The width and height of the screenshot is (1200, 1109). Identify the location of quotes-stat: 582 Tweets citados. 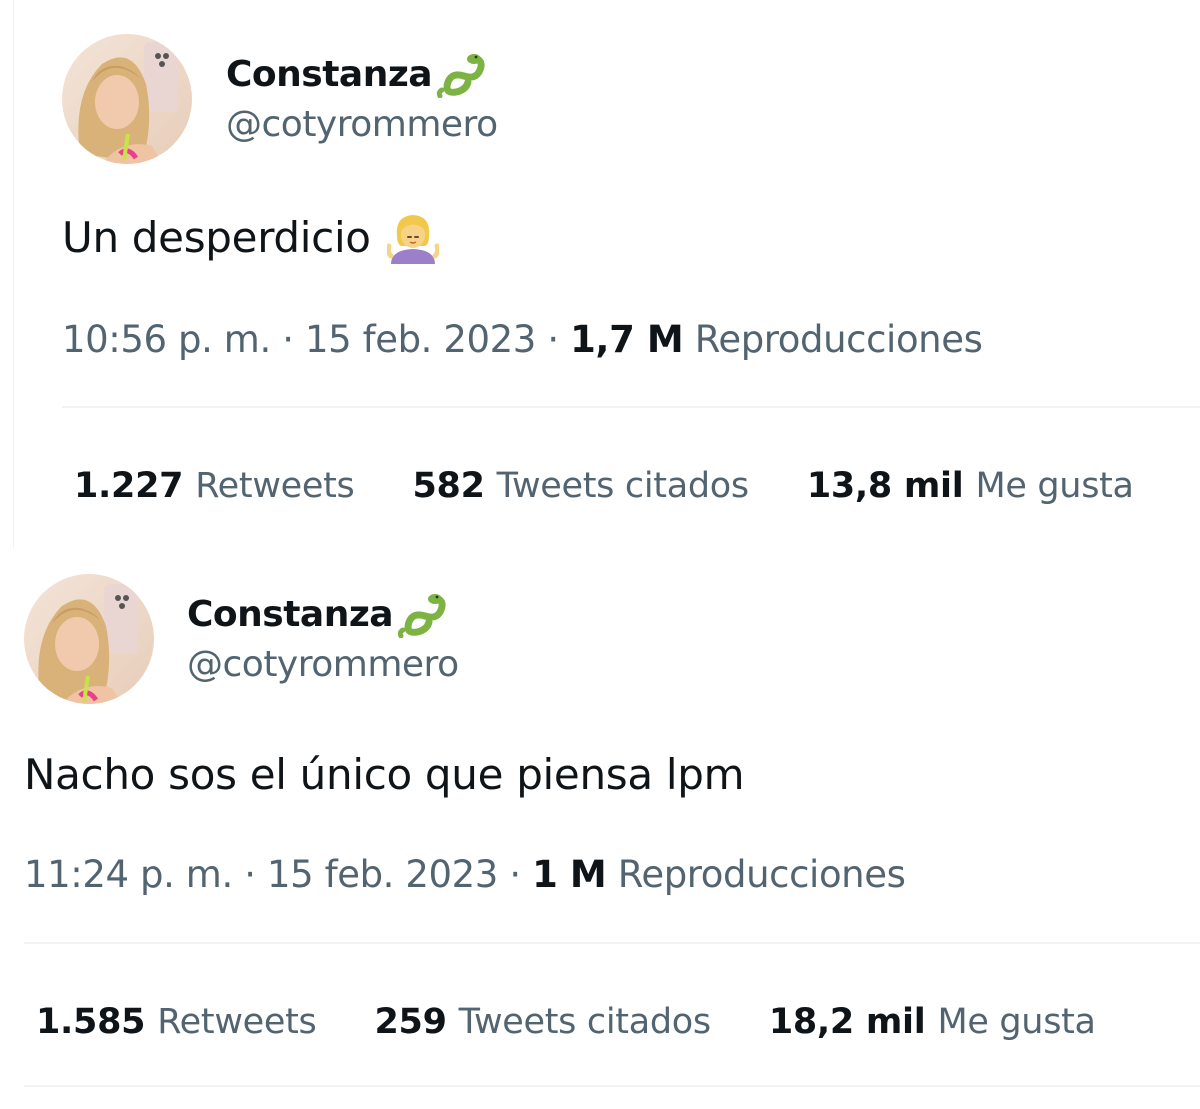
(580, 486).